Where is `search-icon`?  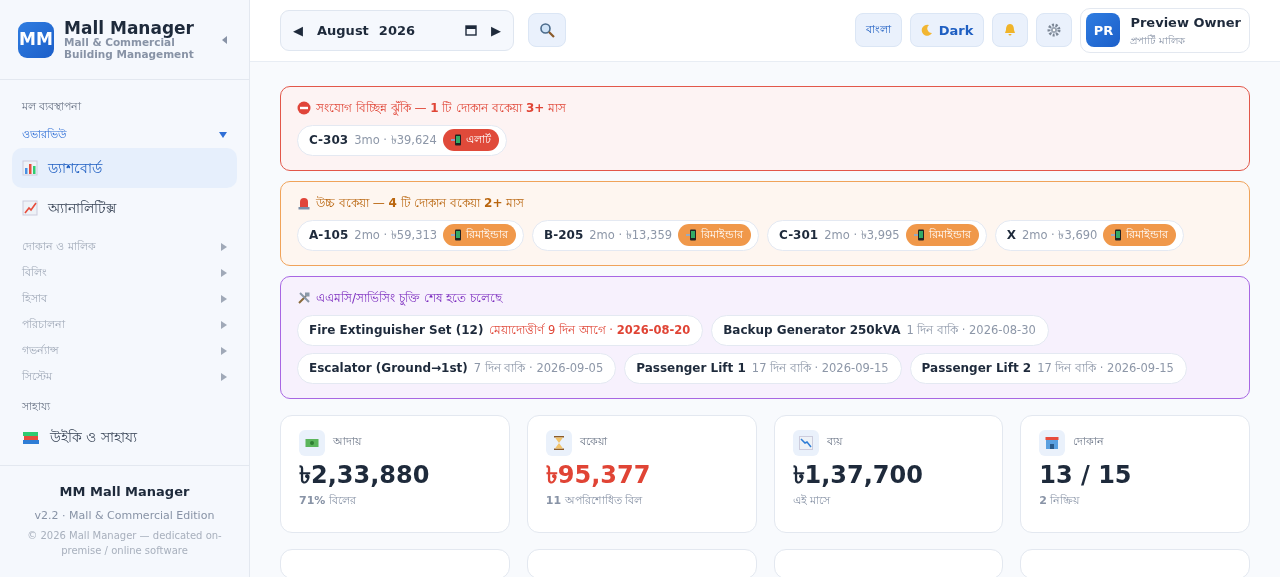 search-icon is located at coordinates (547, 30).